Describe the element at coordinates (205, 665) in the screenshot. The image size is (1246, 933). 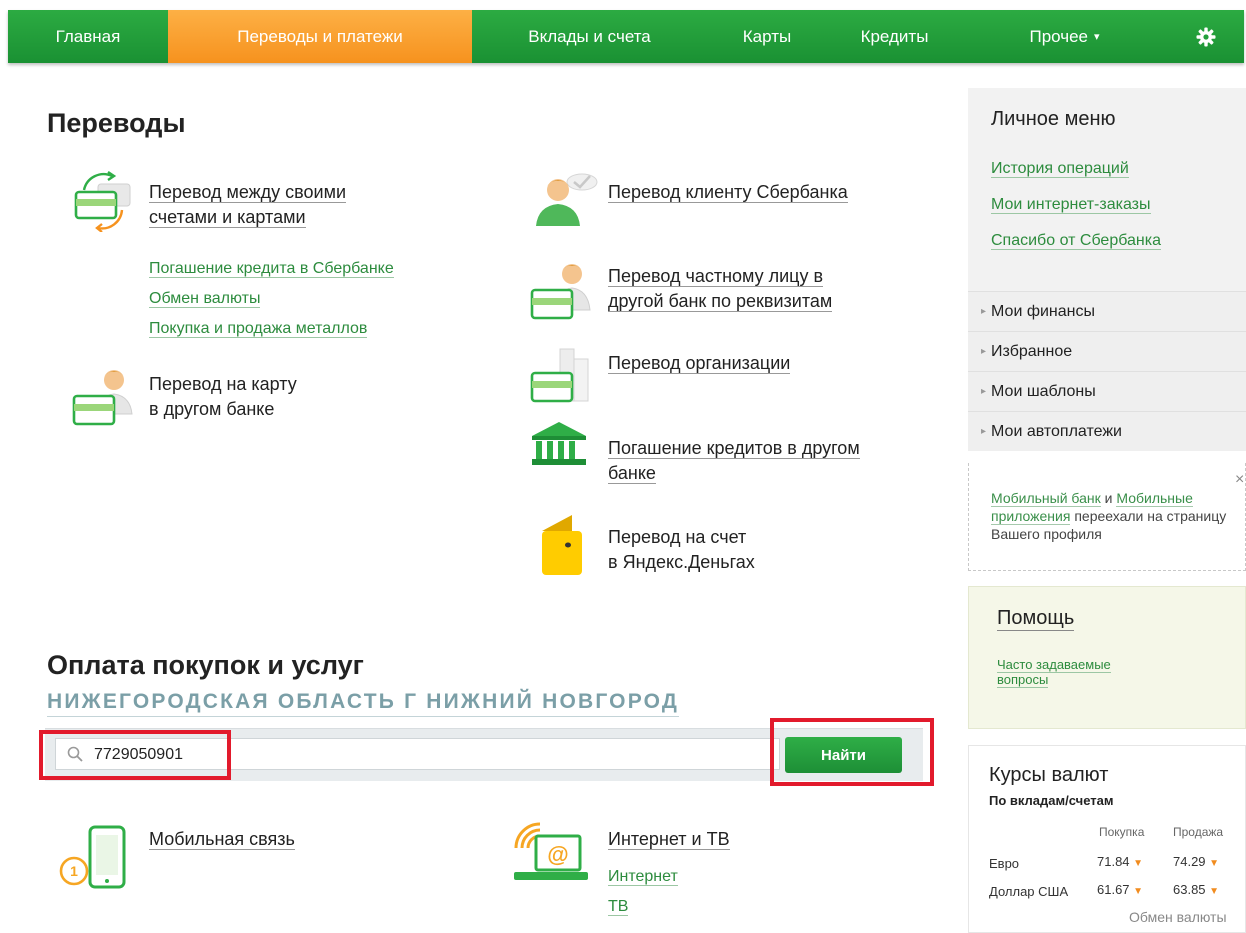
I see `payments-title: Оплата покупок и услуг` at that location.